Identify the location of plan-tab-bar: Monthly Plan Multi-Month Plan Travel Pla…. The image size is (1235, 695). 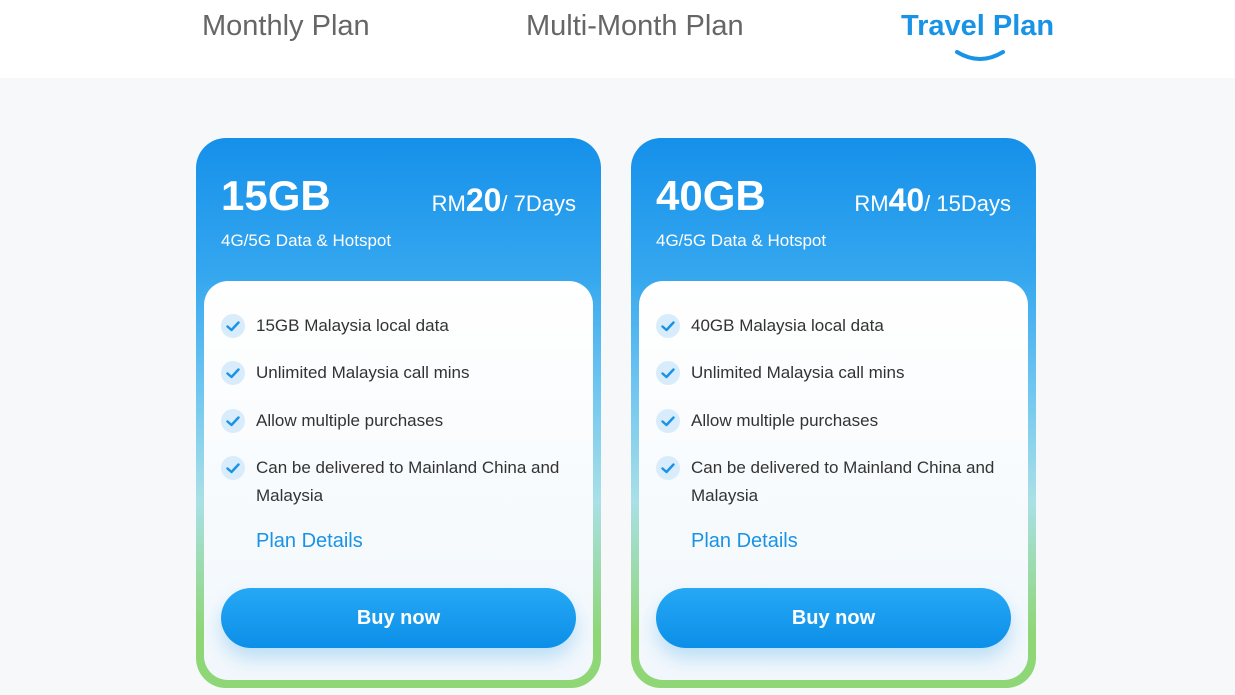
(617, 39).